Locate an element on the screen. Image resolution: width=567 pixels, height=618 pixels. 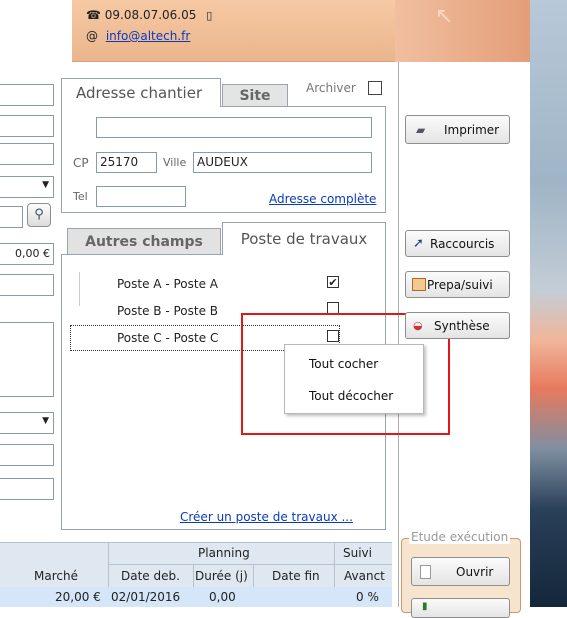
tab-autres-champs: Autres champs is located at coordinates (144, 241).